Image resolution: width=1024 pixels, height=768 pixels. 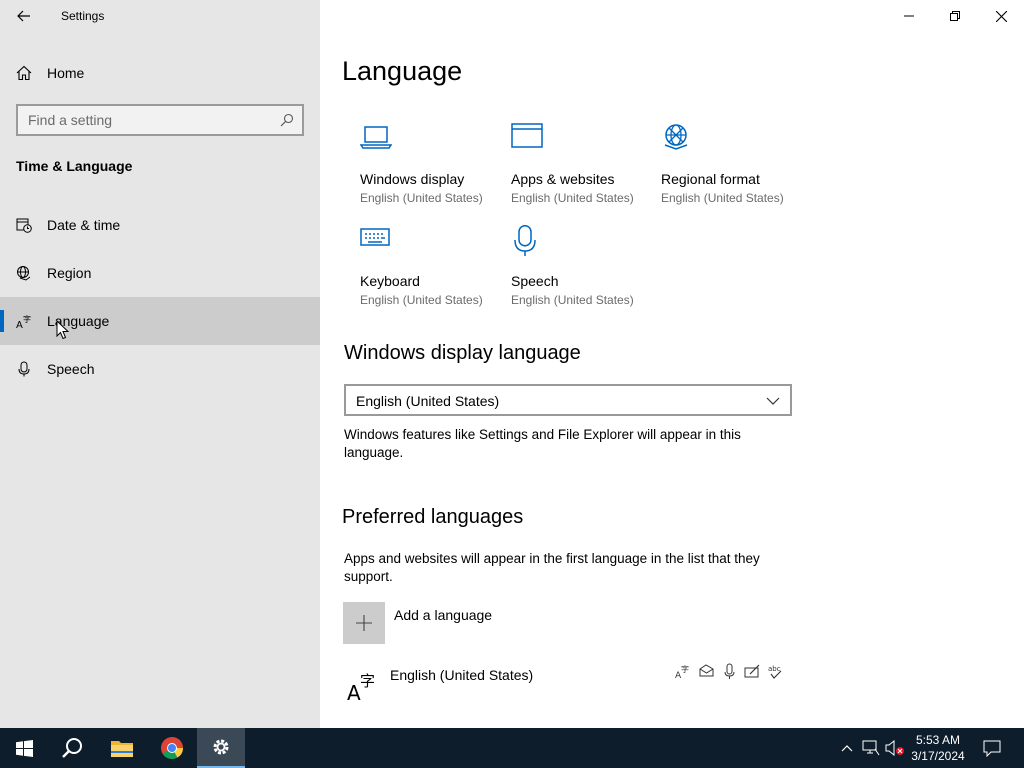 What do you see at coordinates (66, 73) in the screenshot?
I see `home-label: Home` at bounding box center [66, 73].